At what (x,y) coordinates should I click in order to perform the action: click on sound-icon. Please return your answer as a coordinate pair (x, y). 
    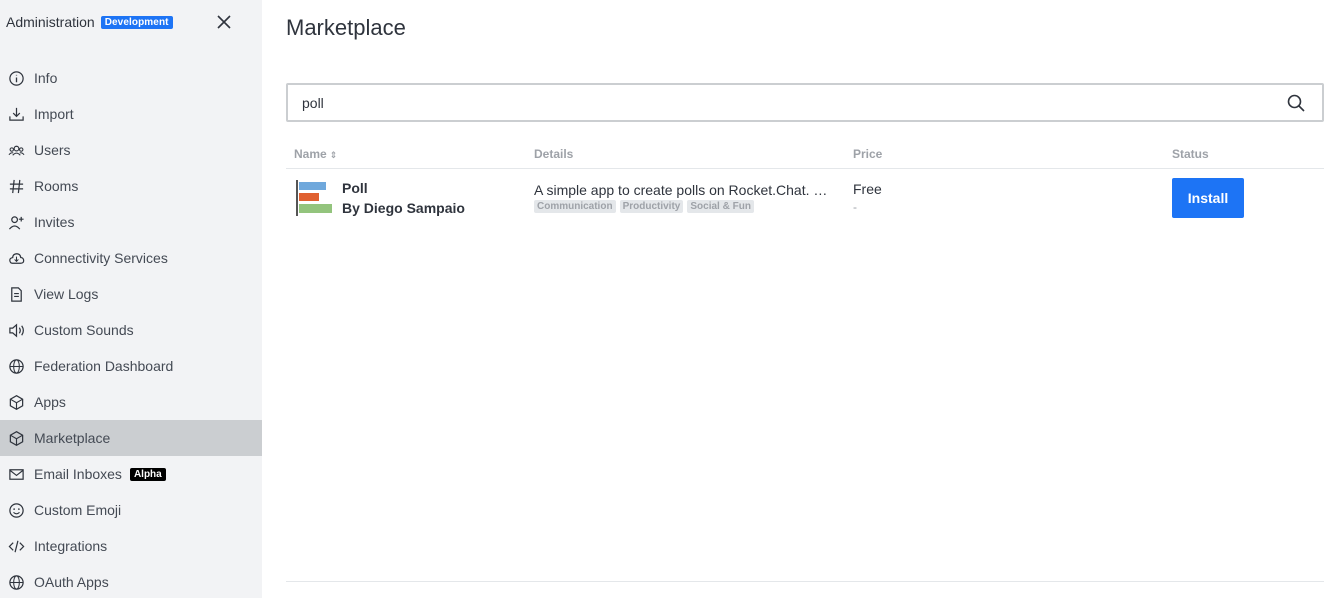
    Looking at the image, I should click on (16, 330).